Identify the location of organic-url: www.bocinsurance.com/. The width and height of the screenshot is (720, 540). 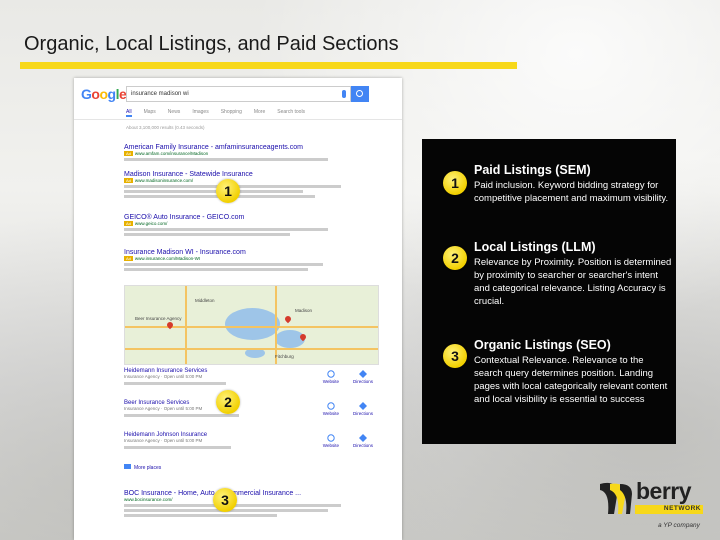
(148, 499).